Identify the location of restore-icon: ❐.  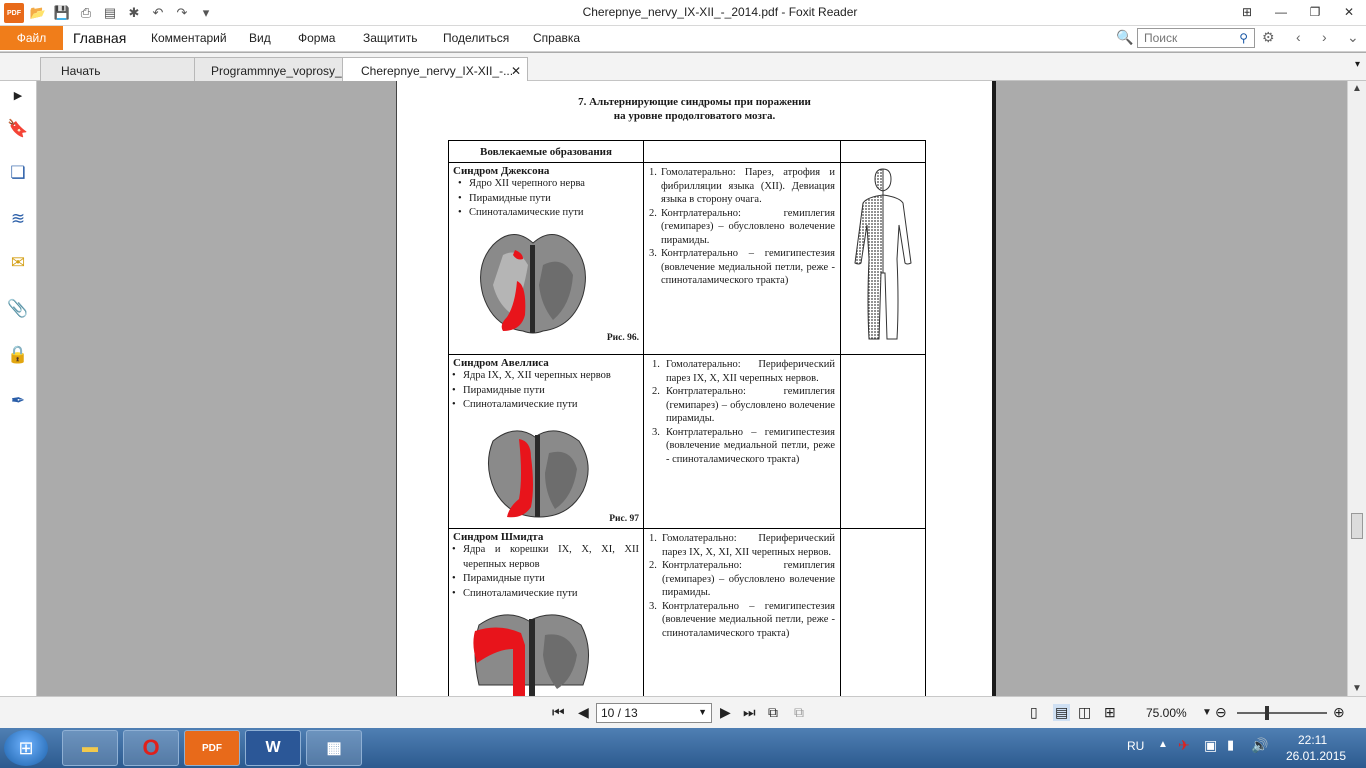
(1315, 12).